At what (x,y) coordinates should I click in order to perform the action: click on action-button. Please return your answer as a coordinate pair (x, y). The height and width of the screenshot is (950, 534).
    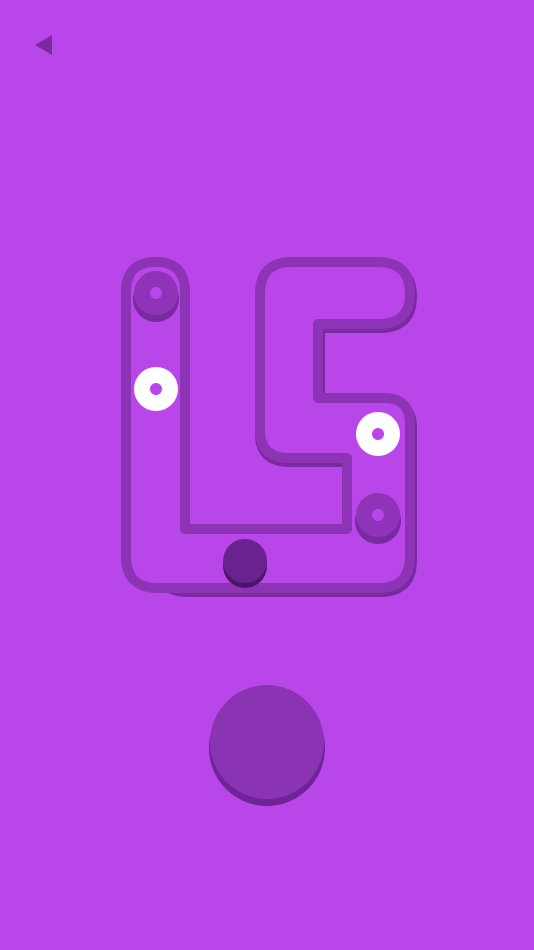
    Looking at the image, I should click on (267, 746).